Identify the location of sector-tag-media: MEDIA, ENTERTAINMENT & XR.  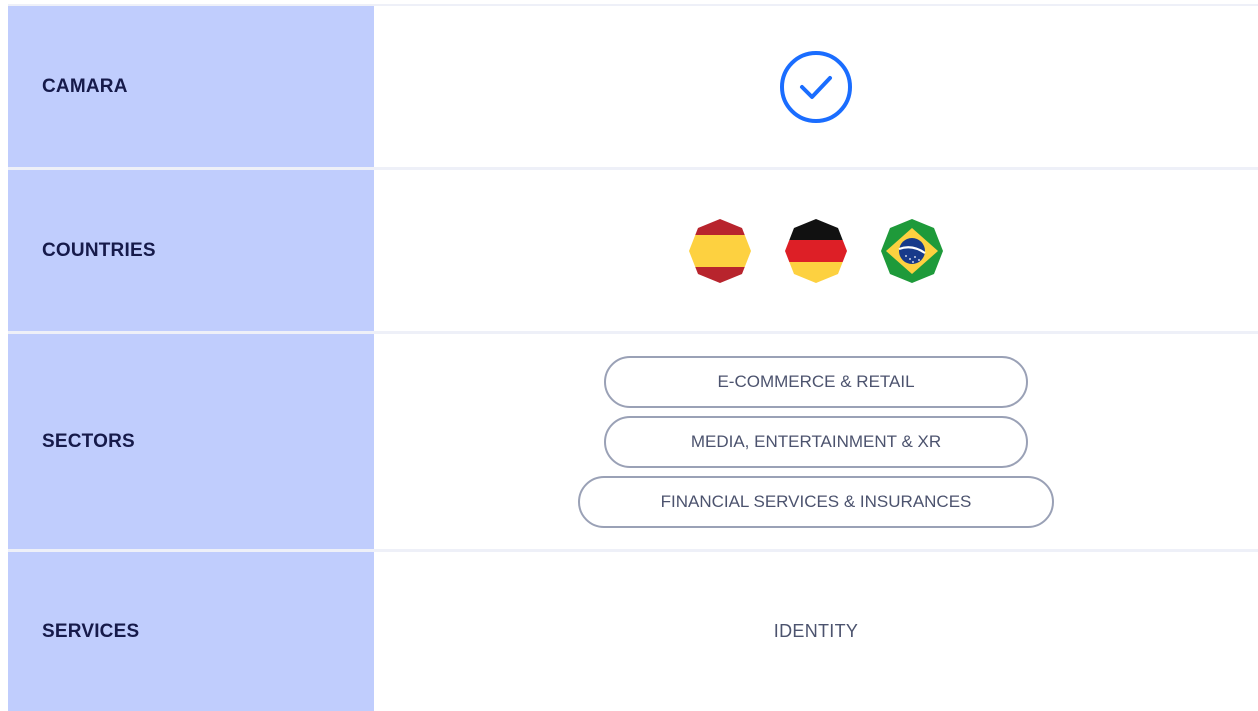
(816, 441).